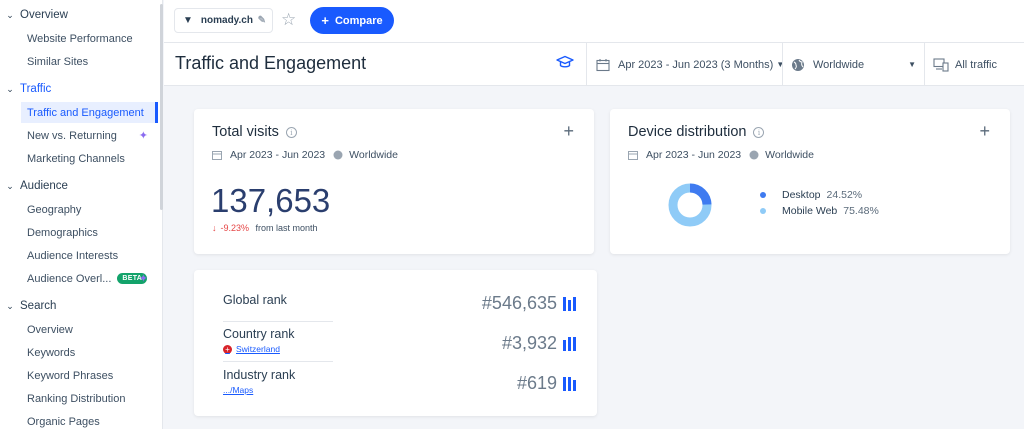 The height and width of the screenshot is (429, 1024). Describe the element at coordinates (76, 158) in the screenshot. I see `sidebar-item-label: Marketing Channels` at that location.